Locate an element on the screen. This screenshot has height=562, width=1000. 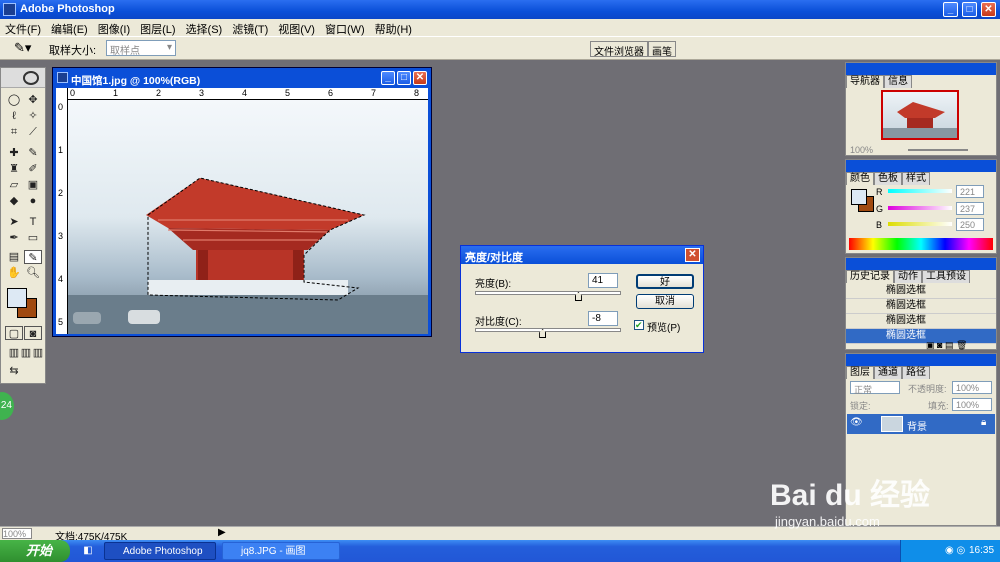
jump-to-imageready-icon: ⇆ is located at coordinates (14, 371).